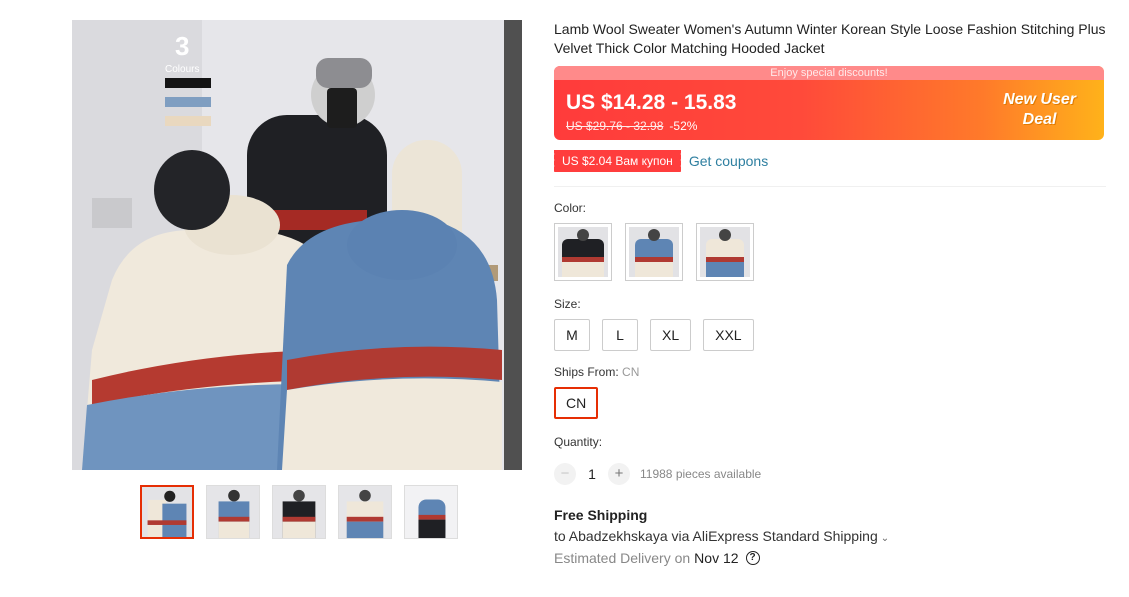 The width and height of the screenshot is (1129, 597). Describe the element at coordinates (728, 161) in the screenshot. I see `get-coupons-link: Get coupons` at that location.